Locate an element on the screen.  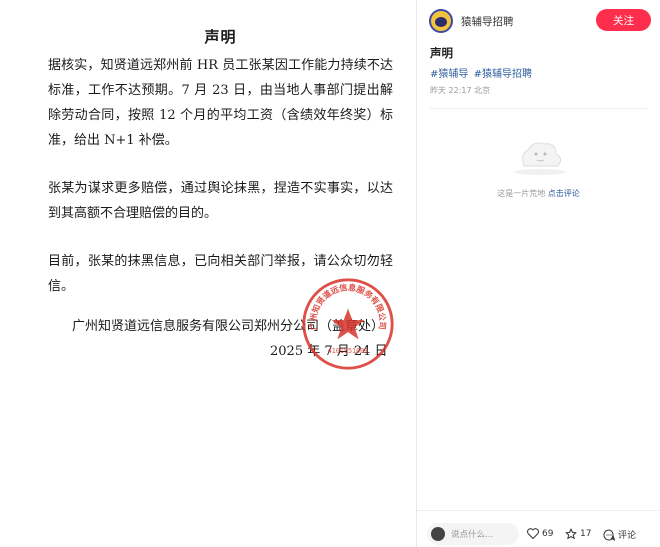
comment-button: 评论 is located at coordinates (619, 534).